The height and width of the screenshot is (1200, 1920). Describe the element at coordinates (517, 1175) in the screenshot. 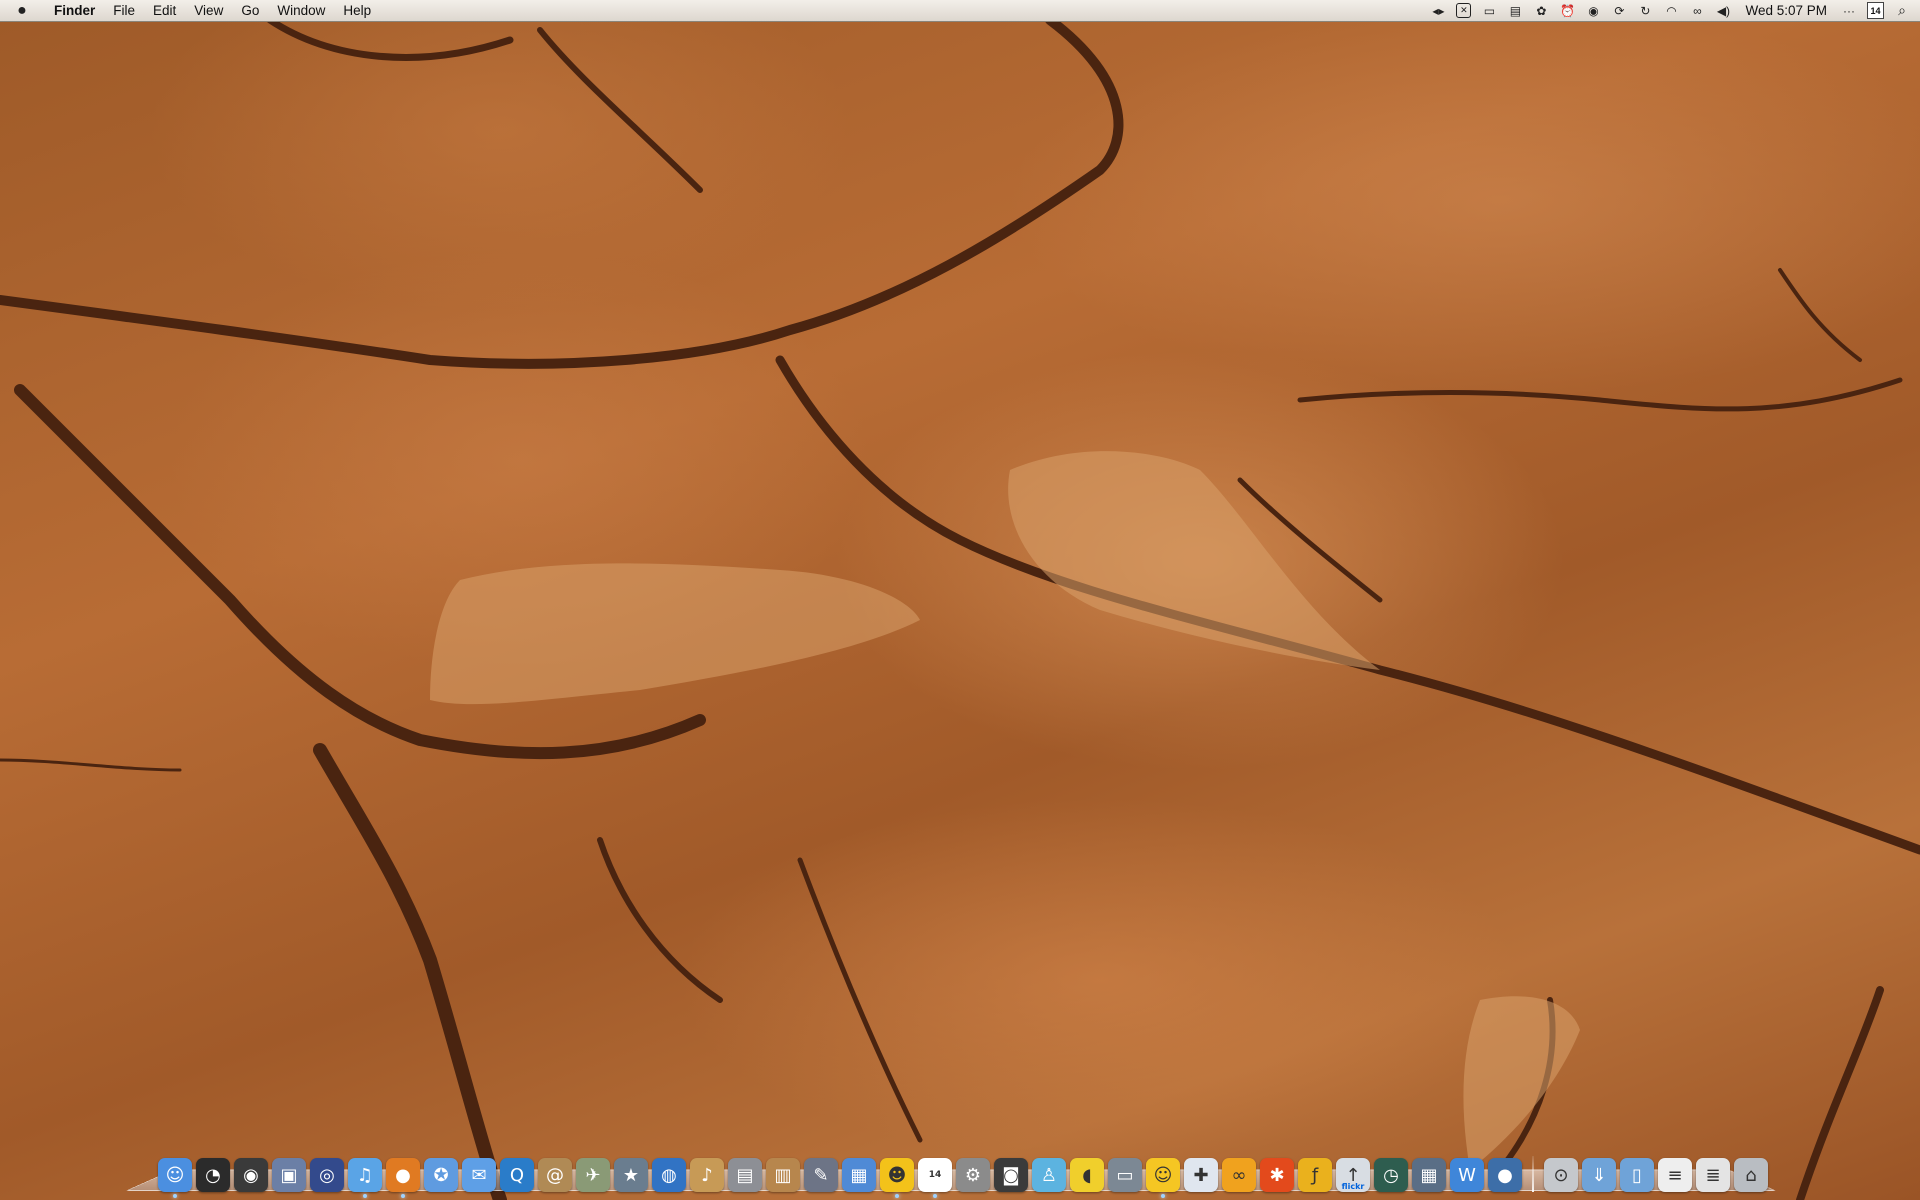

I see `dock-quicktime-icon: Q` at that location.